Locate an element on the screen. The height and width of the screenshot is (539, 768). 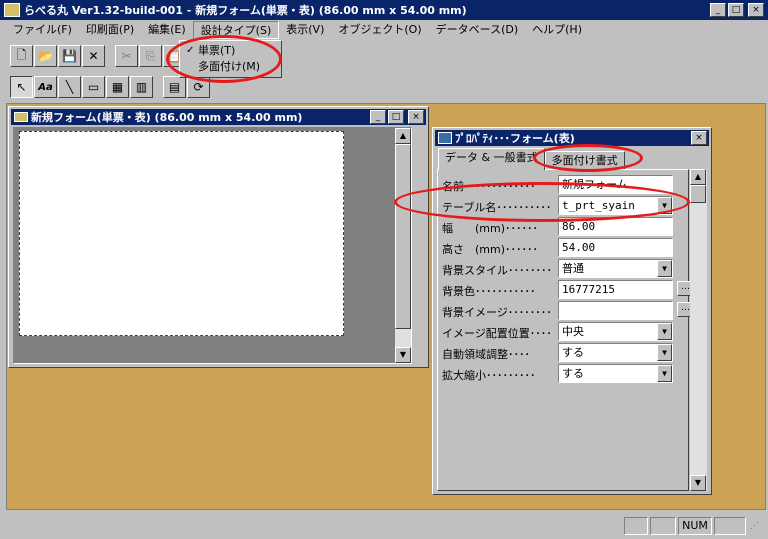
property-dialog-title-bar: ﾌﾟﾛﾊﾟﾃｨ･･･フォーム(表) × is located at coordinates (572, 138).